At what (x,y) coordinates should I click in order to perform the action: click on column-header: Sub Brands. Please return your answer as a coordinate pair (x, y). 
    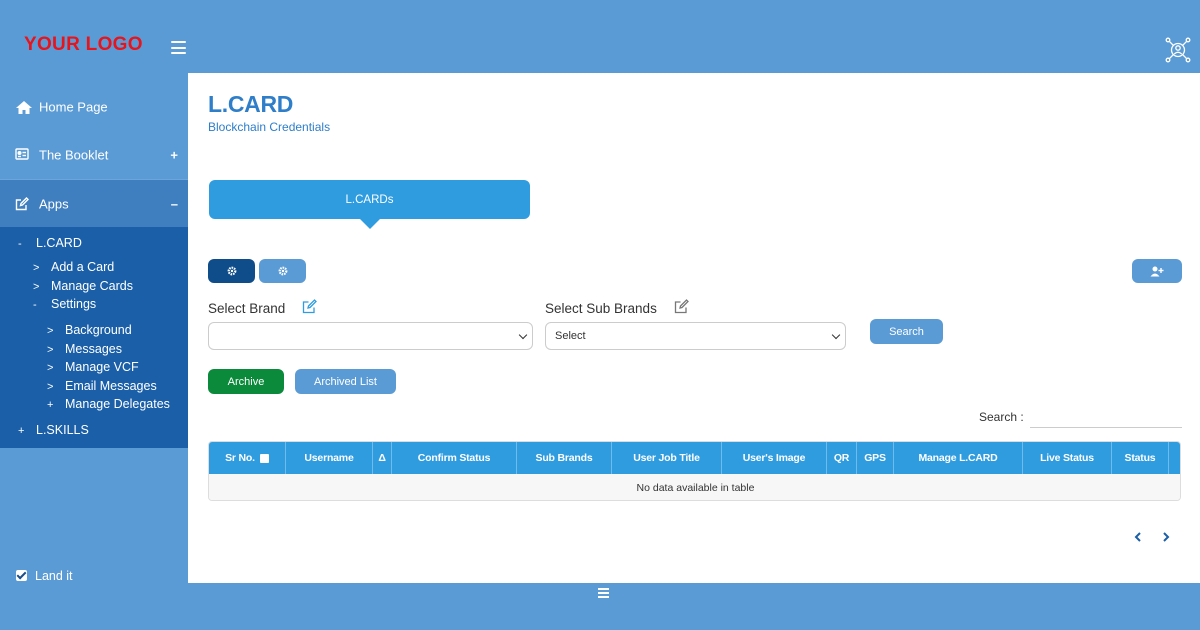
    Looking at the image, I should click on (564, 458).